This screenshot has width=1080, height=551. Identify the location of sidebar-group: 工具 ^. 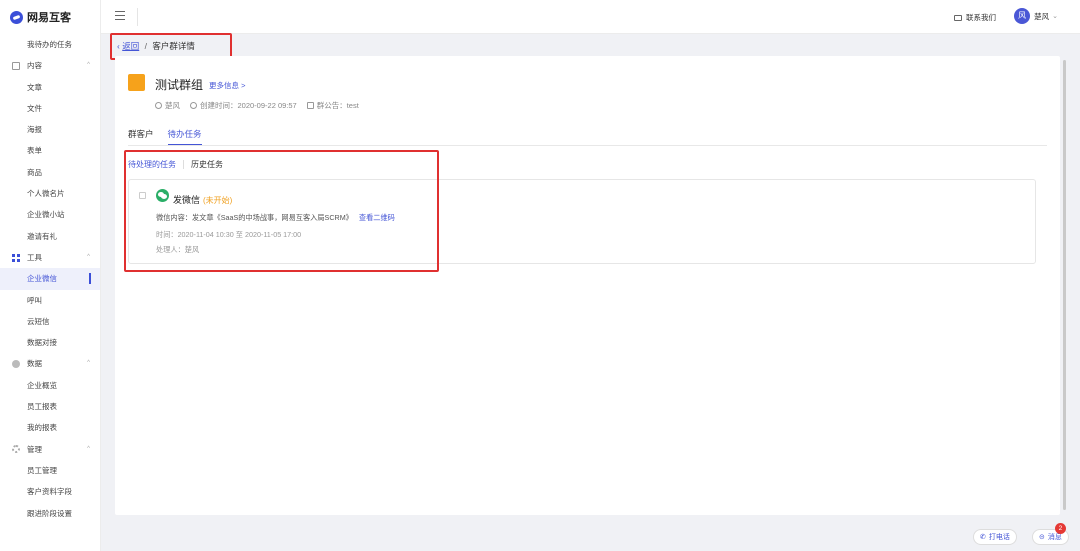
(50, 257).